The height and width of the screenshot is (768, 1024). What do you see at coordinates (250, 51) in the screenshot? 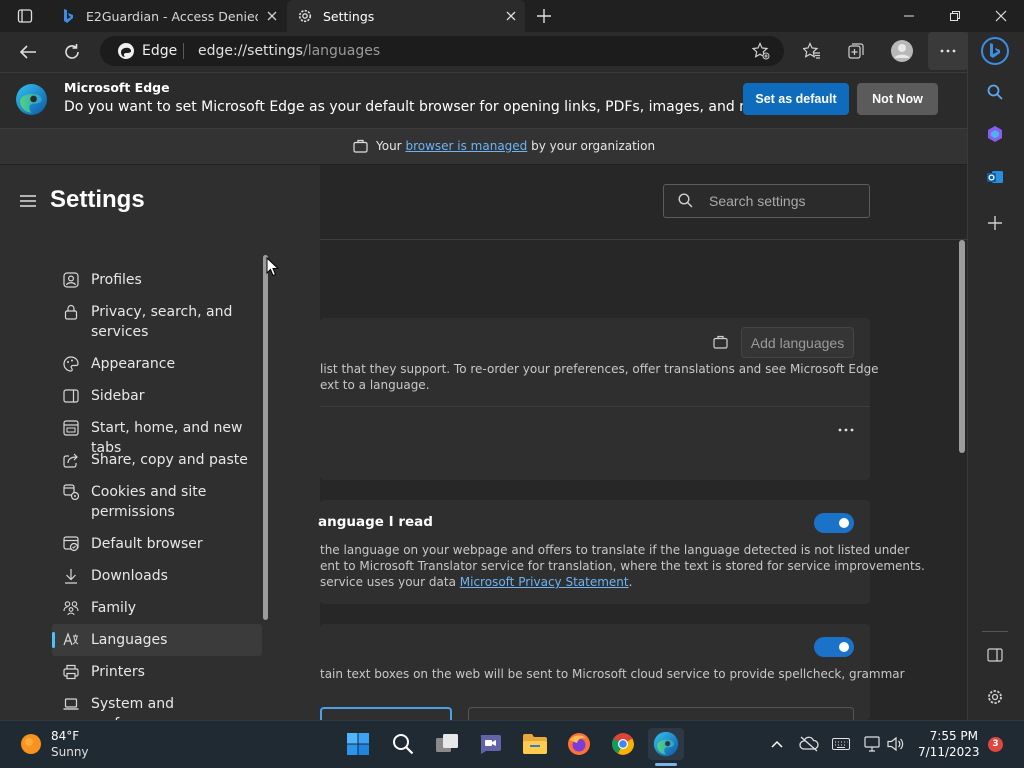
I see `url-host: edge://settings` at bounding box center [250, 51].